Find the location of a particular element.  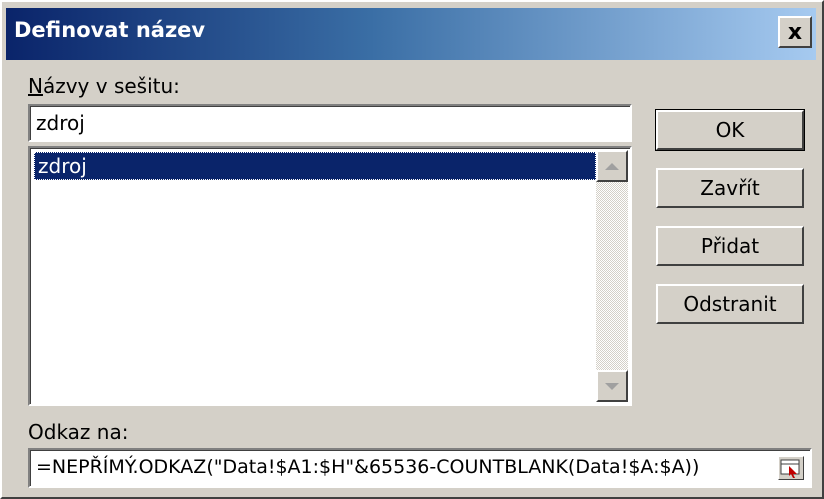

add-button: Přidat is located at coordinates (730, 246).